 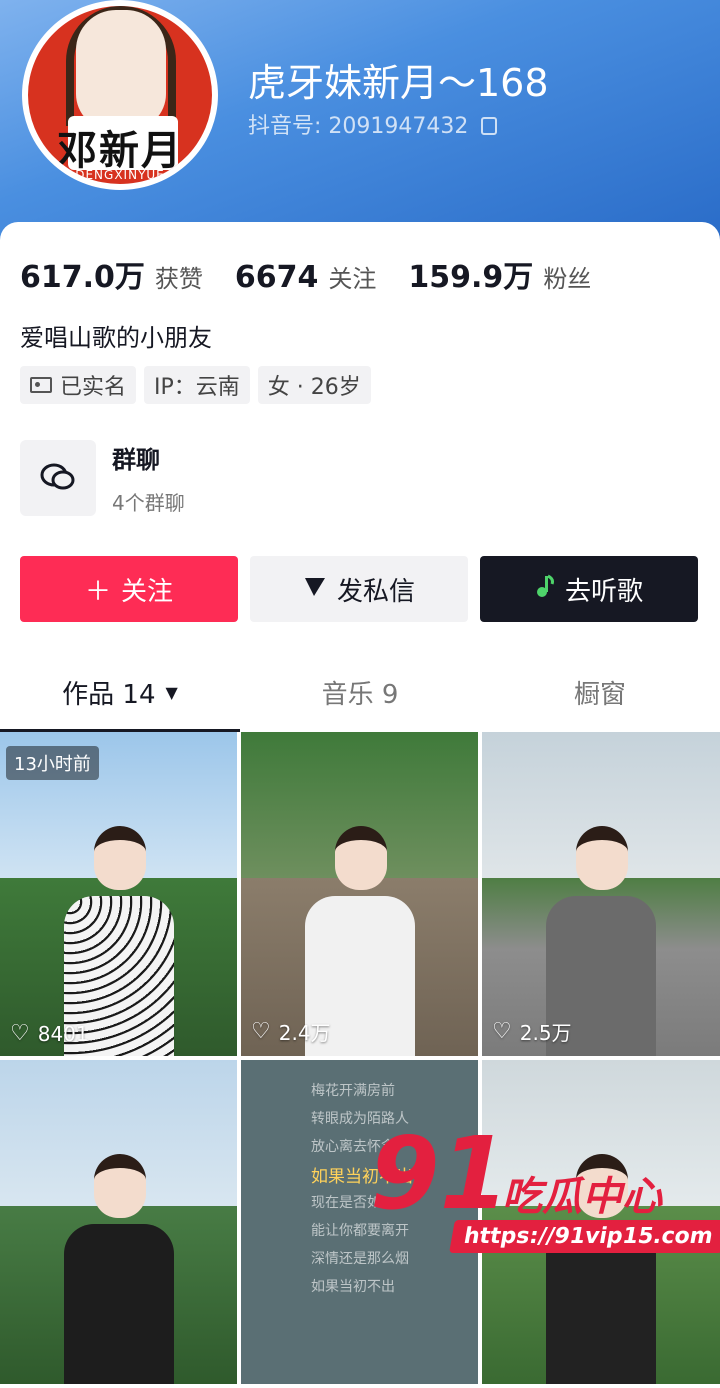 I want to click on time-badge: 13小时前, so click(x=52, y=763).